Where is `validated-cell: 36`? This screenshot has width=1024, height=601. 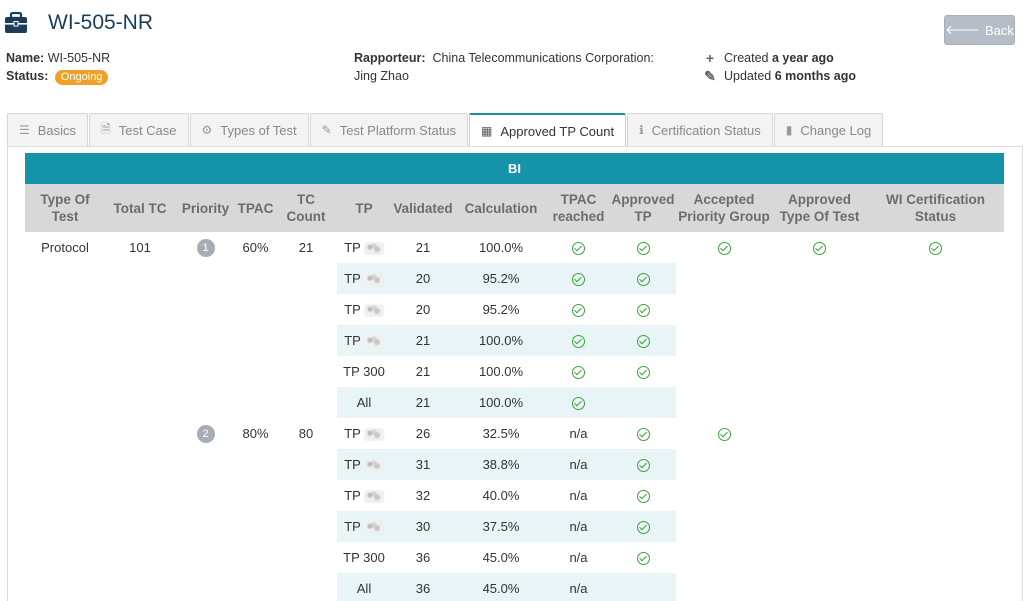 validated-cell: 36 is located at coordinates (423, 557).